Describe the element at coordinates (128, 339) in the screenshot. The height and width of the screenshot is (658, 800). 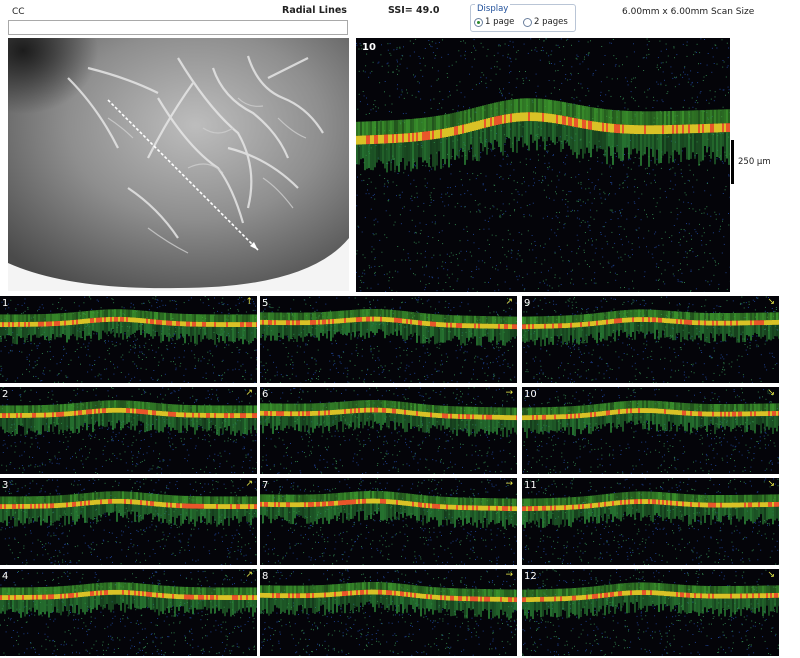
I see `bscan-thumbnail: 1 ↑` at that location.